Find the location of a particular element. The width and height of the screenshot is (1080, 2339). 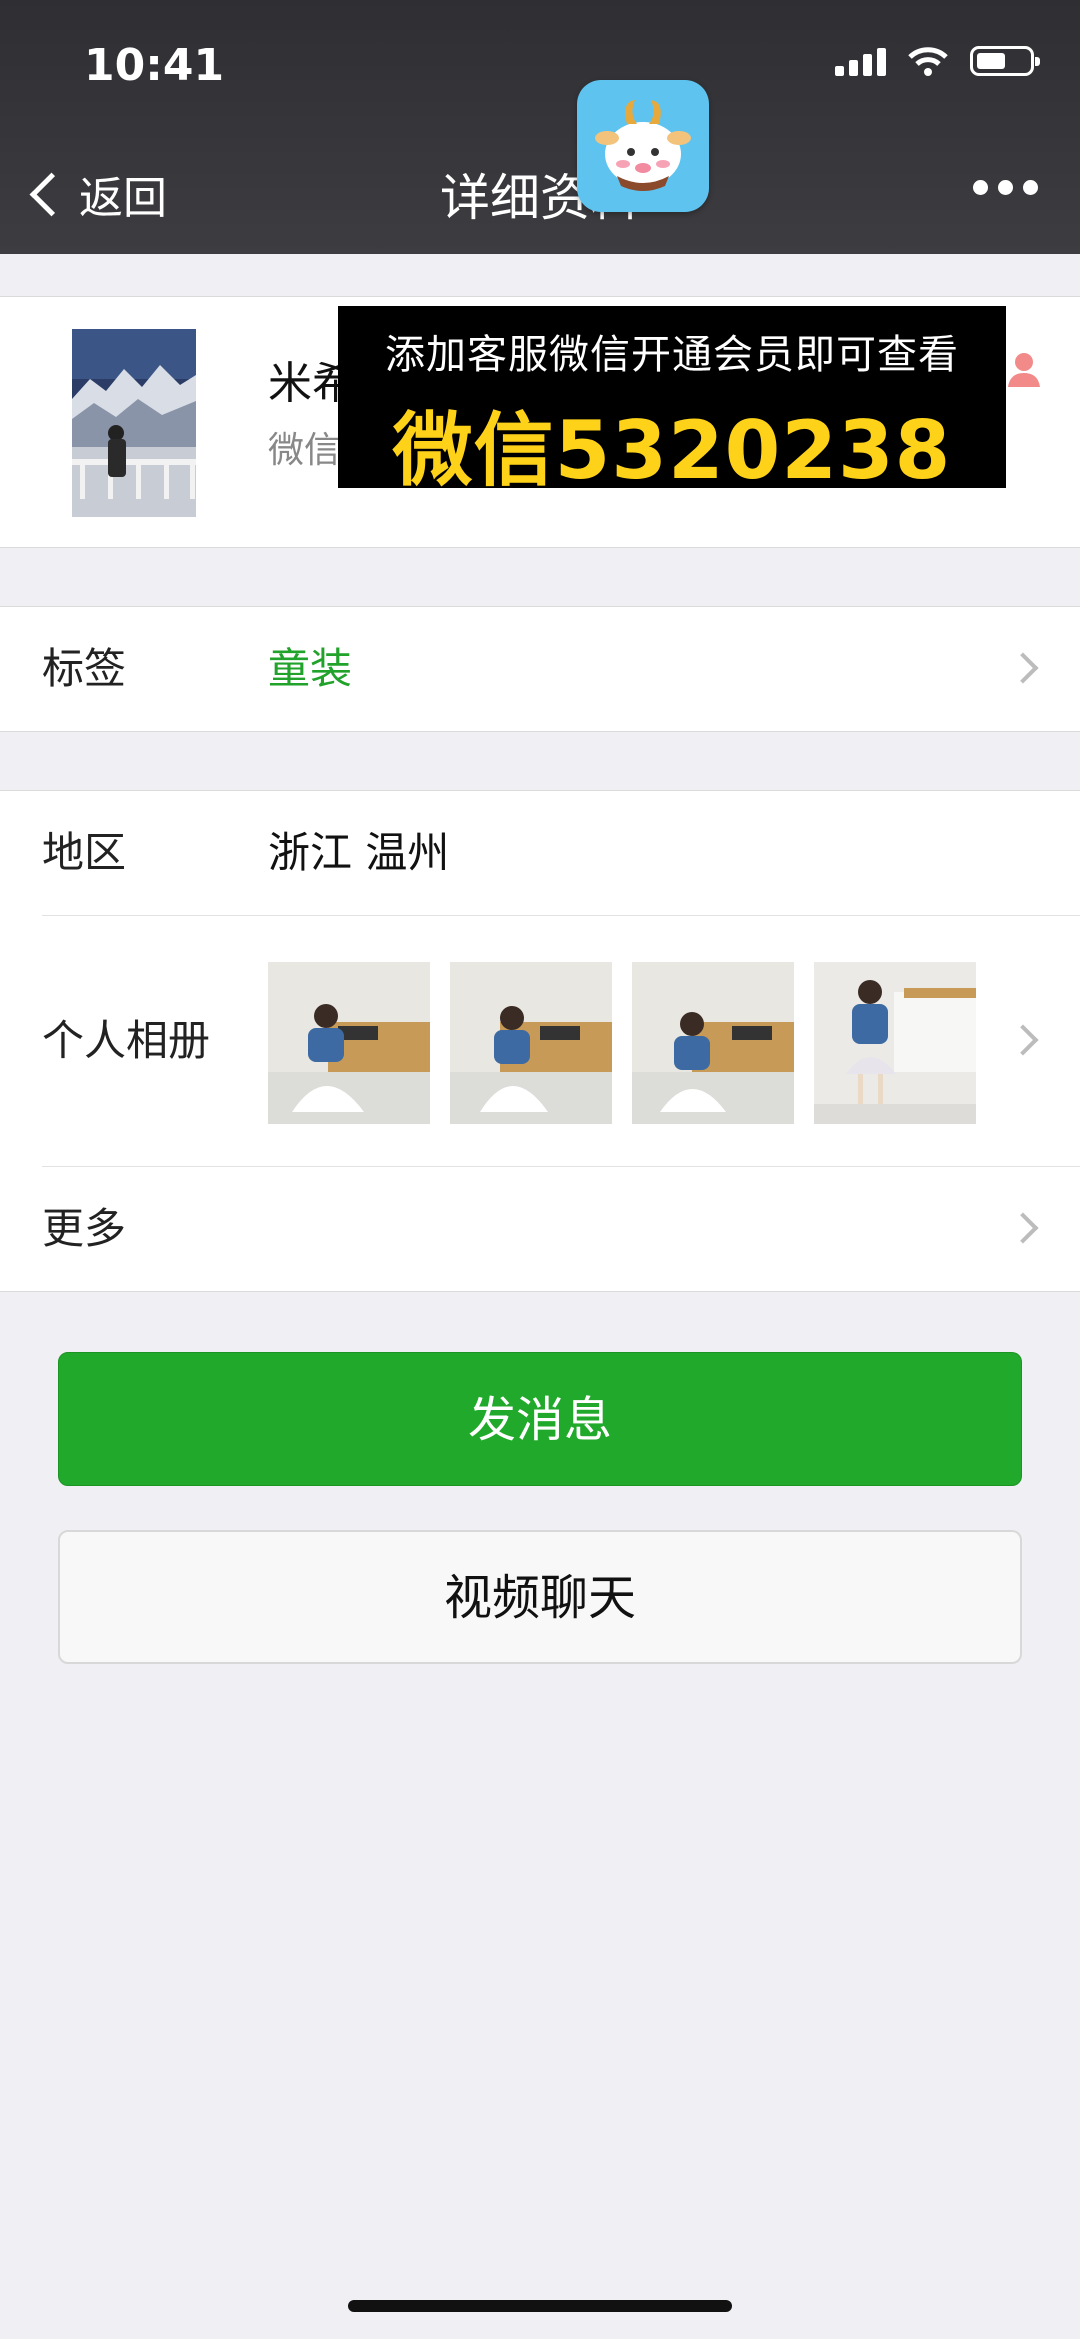

region-value: 浙江 温州 is located at coordinates (359, 852).